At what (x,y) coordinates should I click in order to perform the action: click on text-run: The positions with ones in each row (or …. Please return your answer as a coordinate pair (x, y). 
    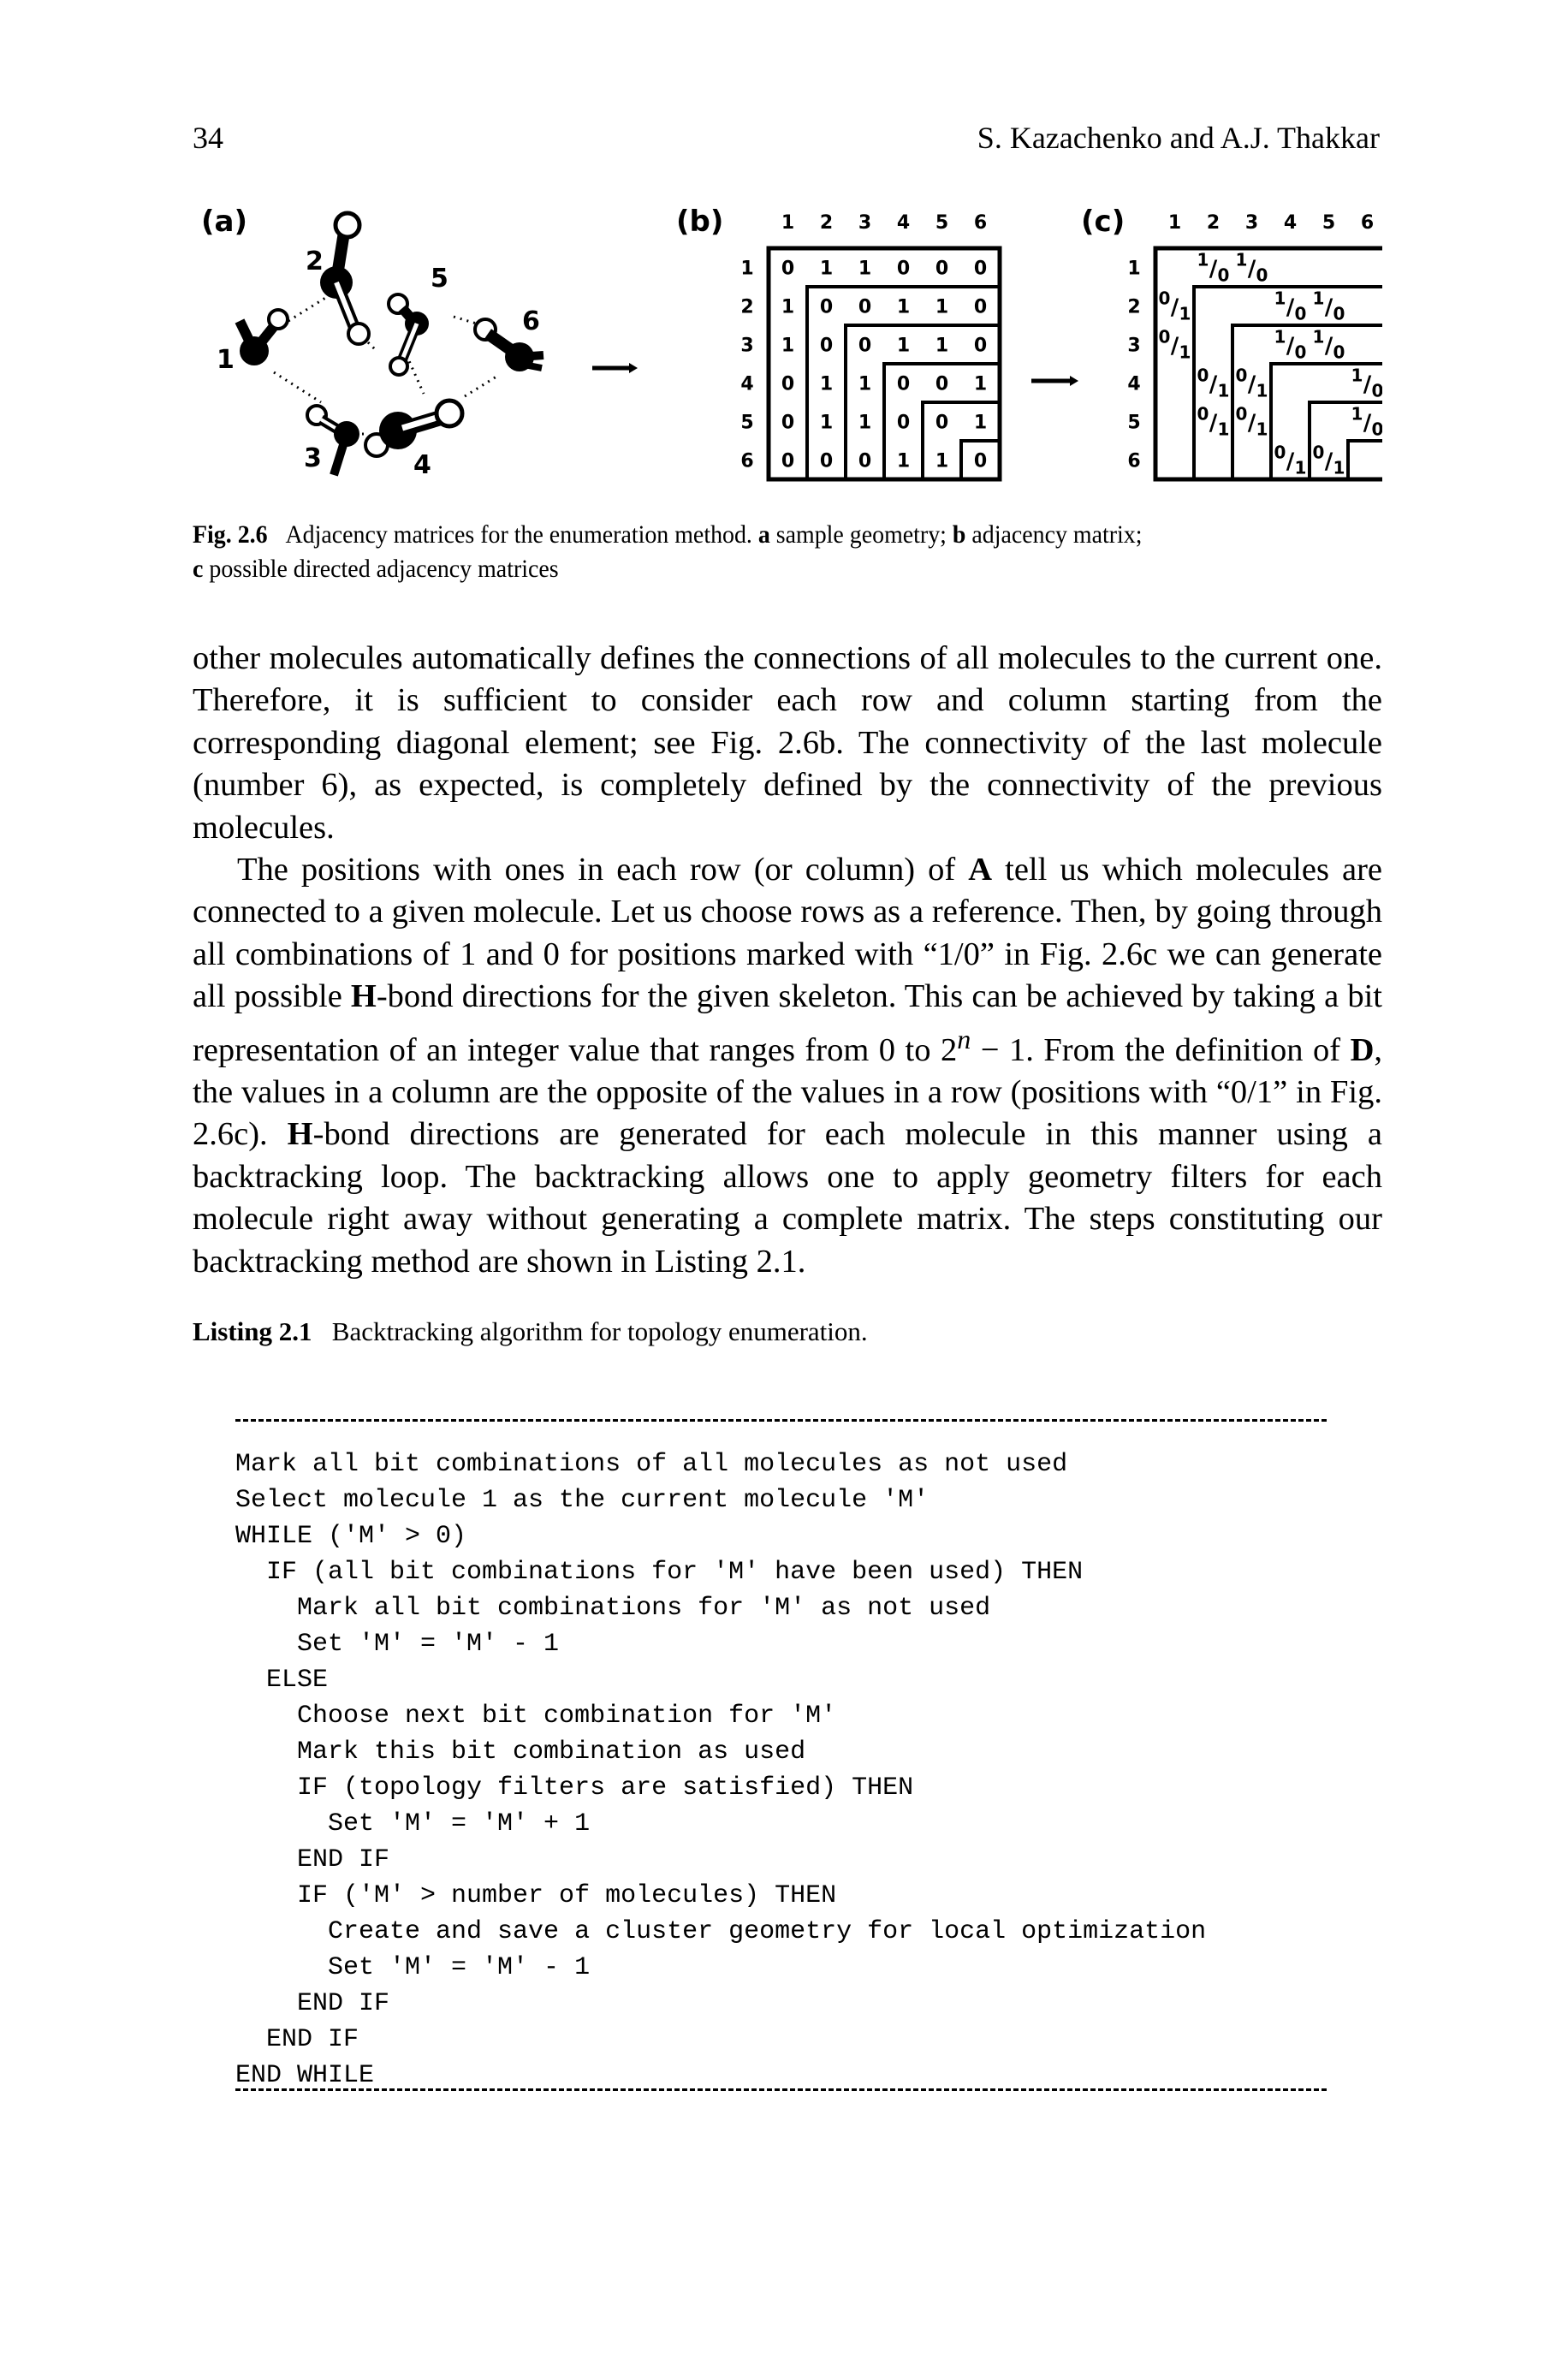
    Looking at the image, I should click on (603, 870).